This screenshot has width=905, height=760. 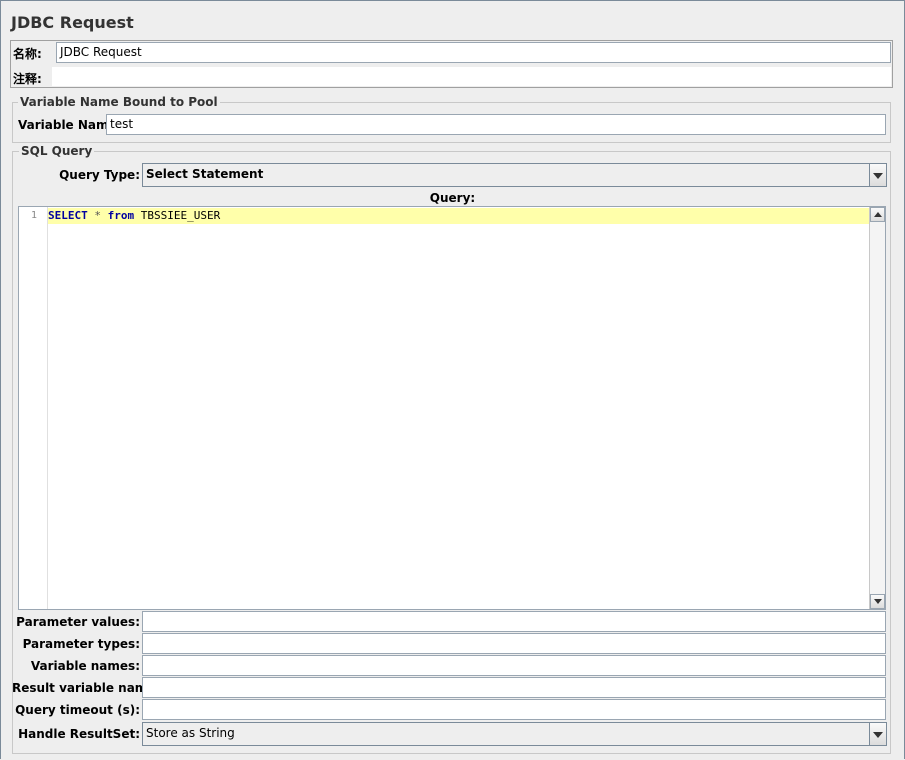 What do you see at coordinates (471, 76) in the screenshot?
I see `comment-input` at bounding box center [471, 76].